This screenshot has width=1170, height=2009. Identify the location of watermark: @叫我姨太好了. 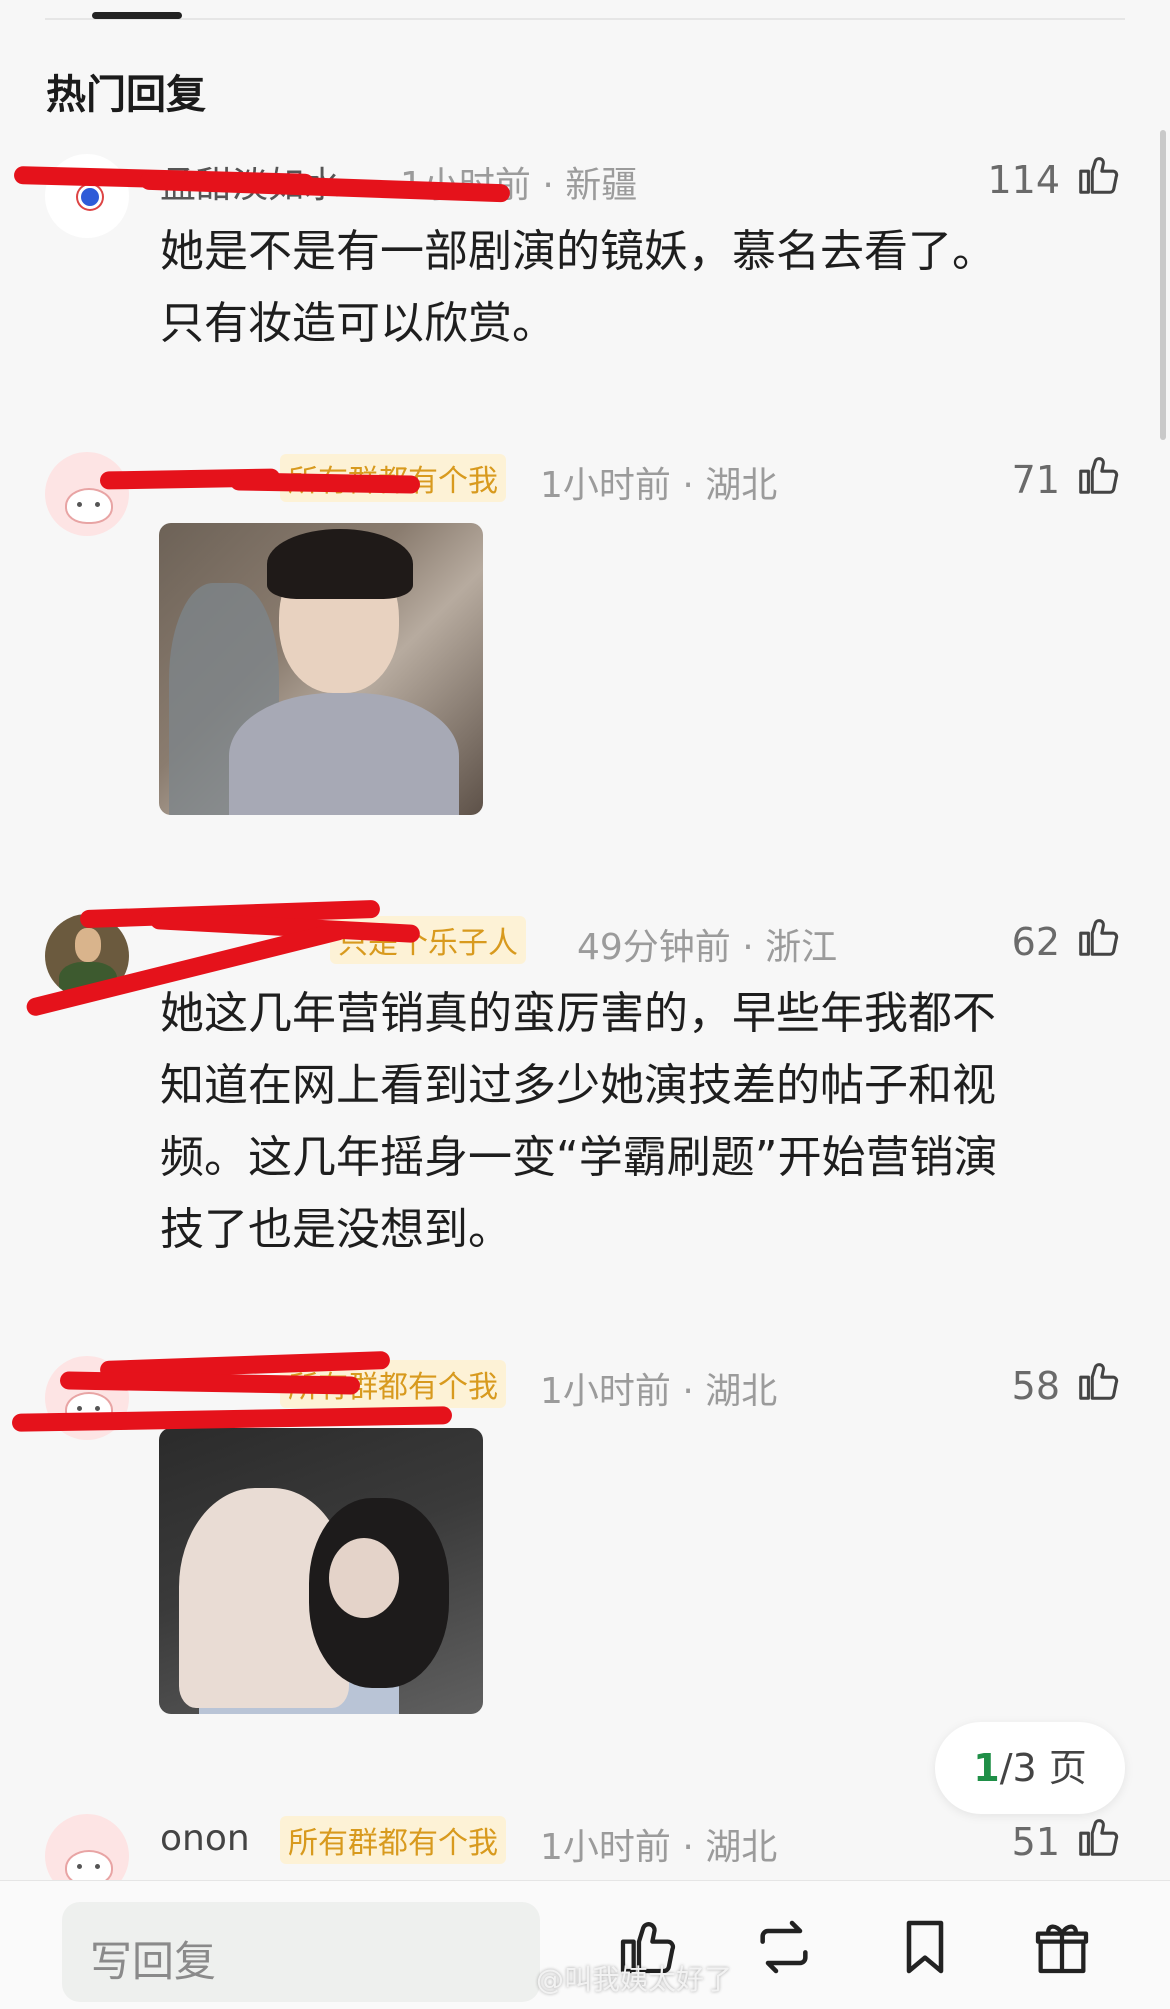
(634, 1979).